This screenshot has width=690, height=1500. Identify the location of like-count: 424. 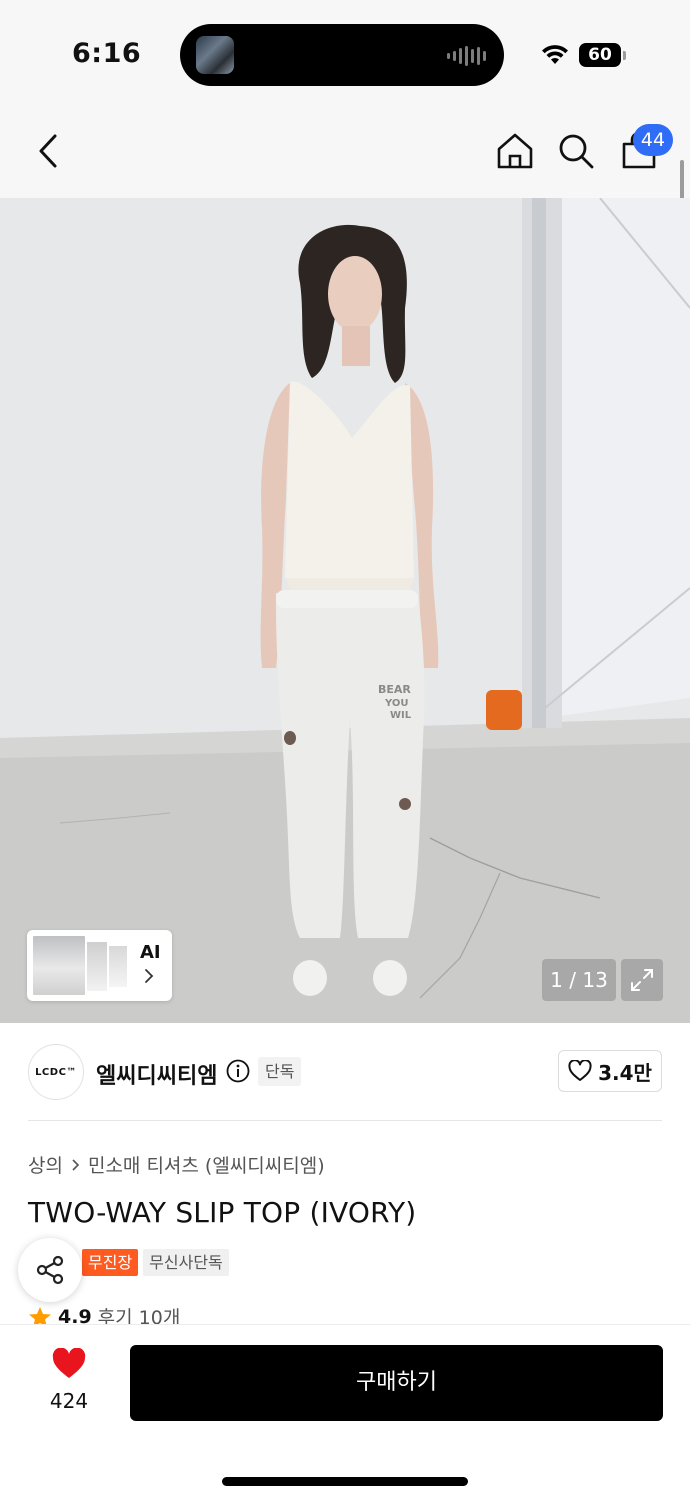
(69, 1401).